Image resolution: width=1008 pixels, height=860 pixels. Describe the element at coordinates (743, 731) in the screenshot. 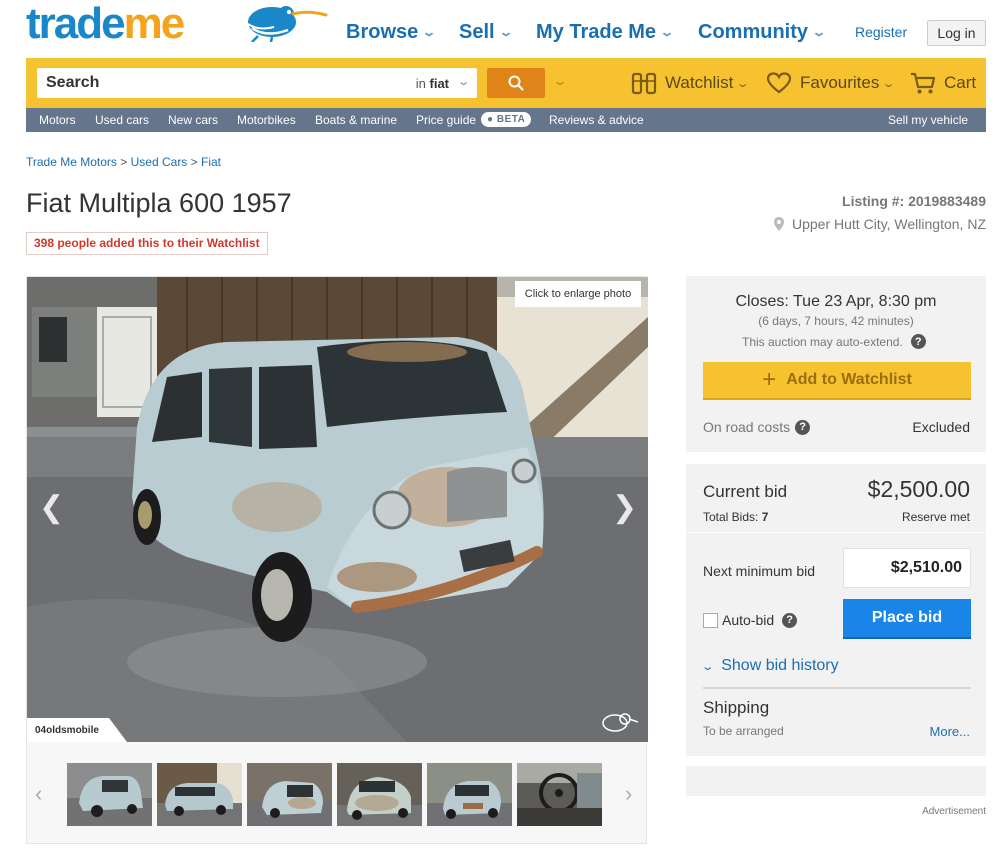

I see `shipping-value: To be arranged` at that location.